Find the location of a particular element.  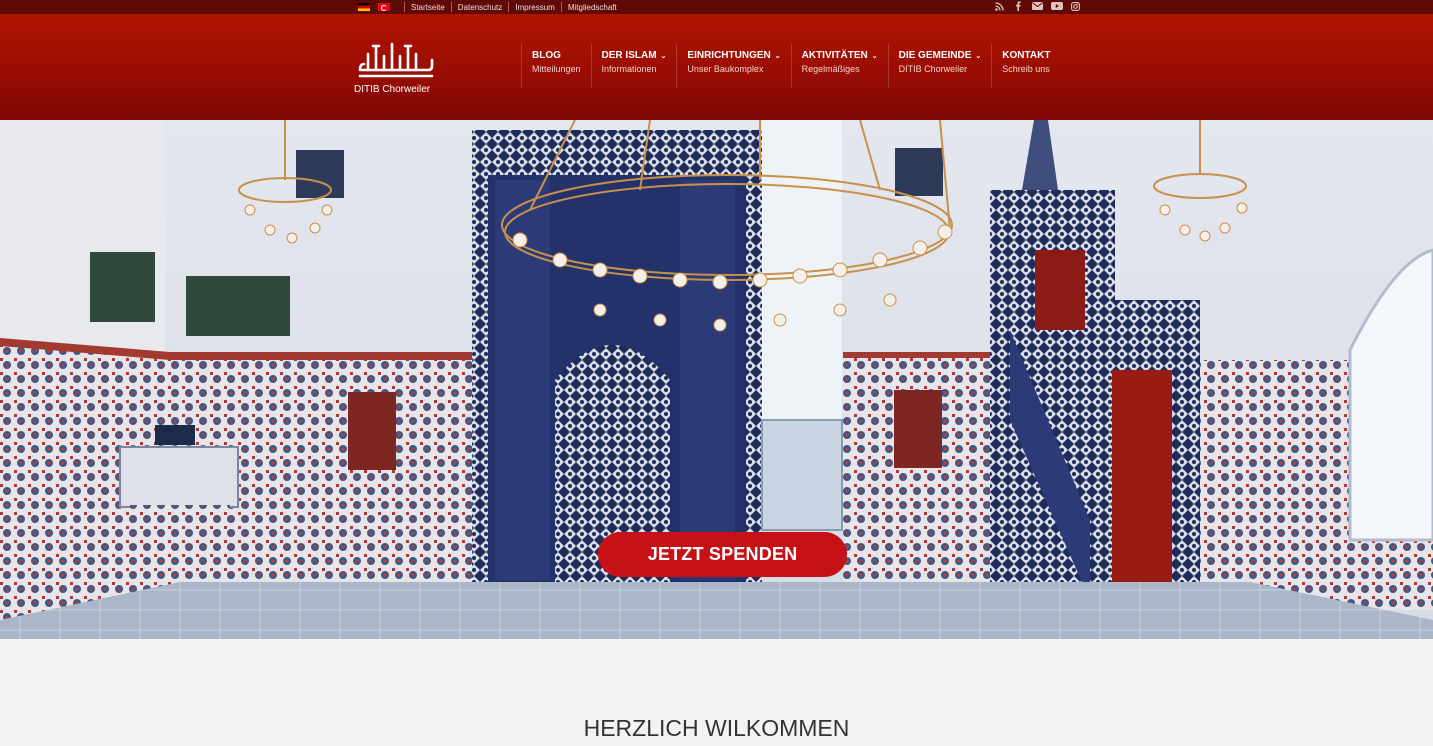

mosque-logo-icon is located at coordinates (396, 60).